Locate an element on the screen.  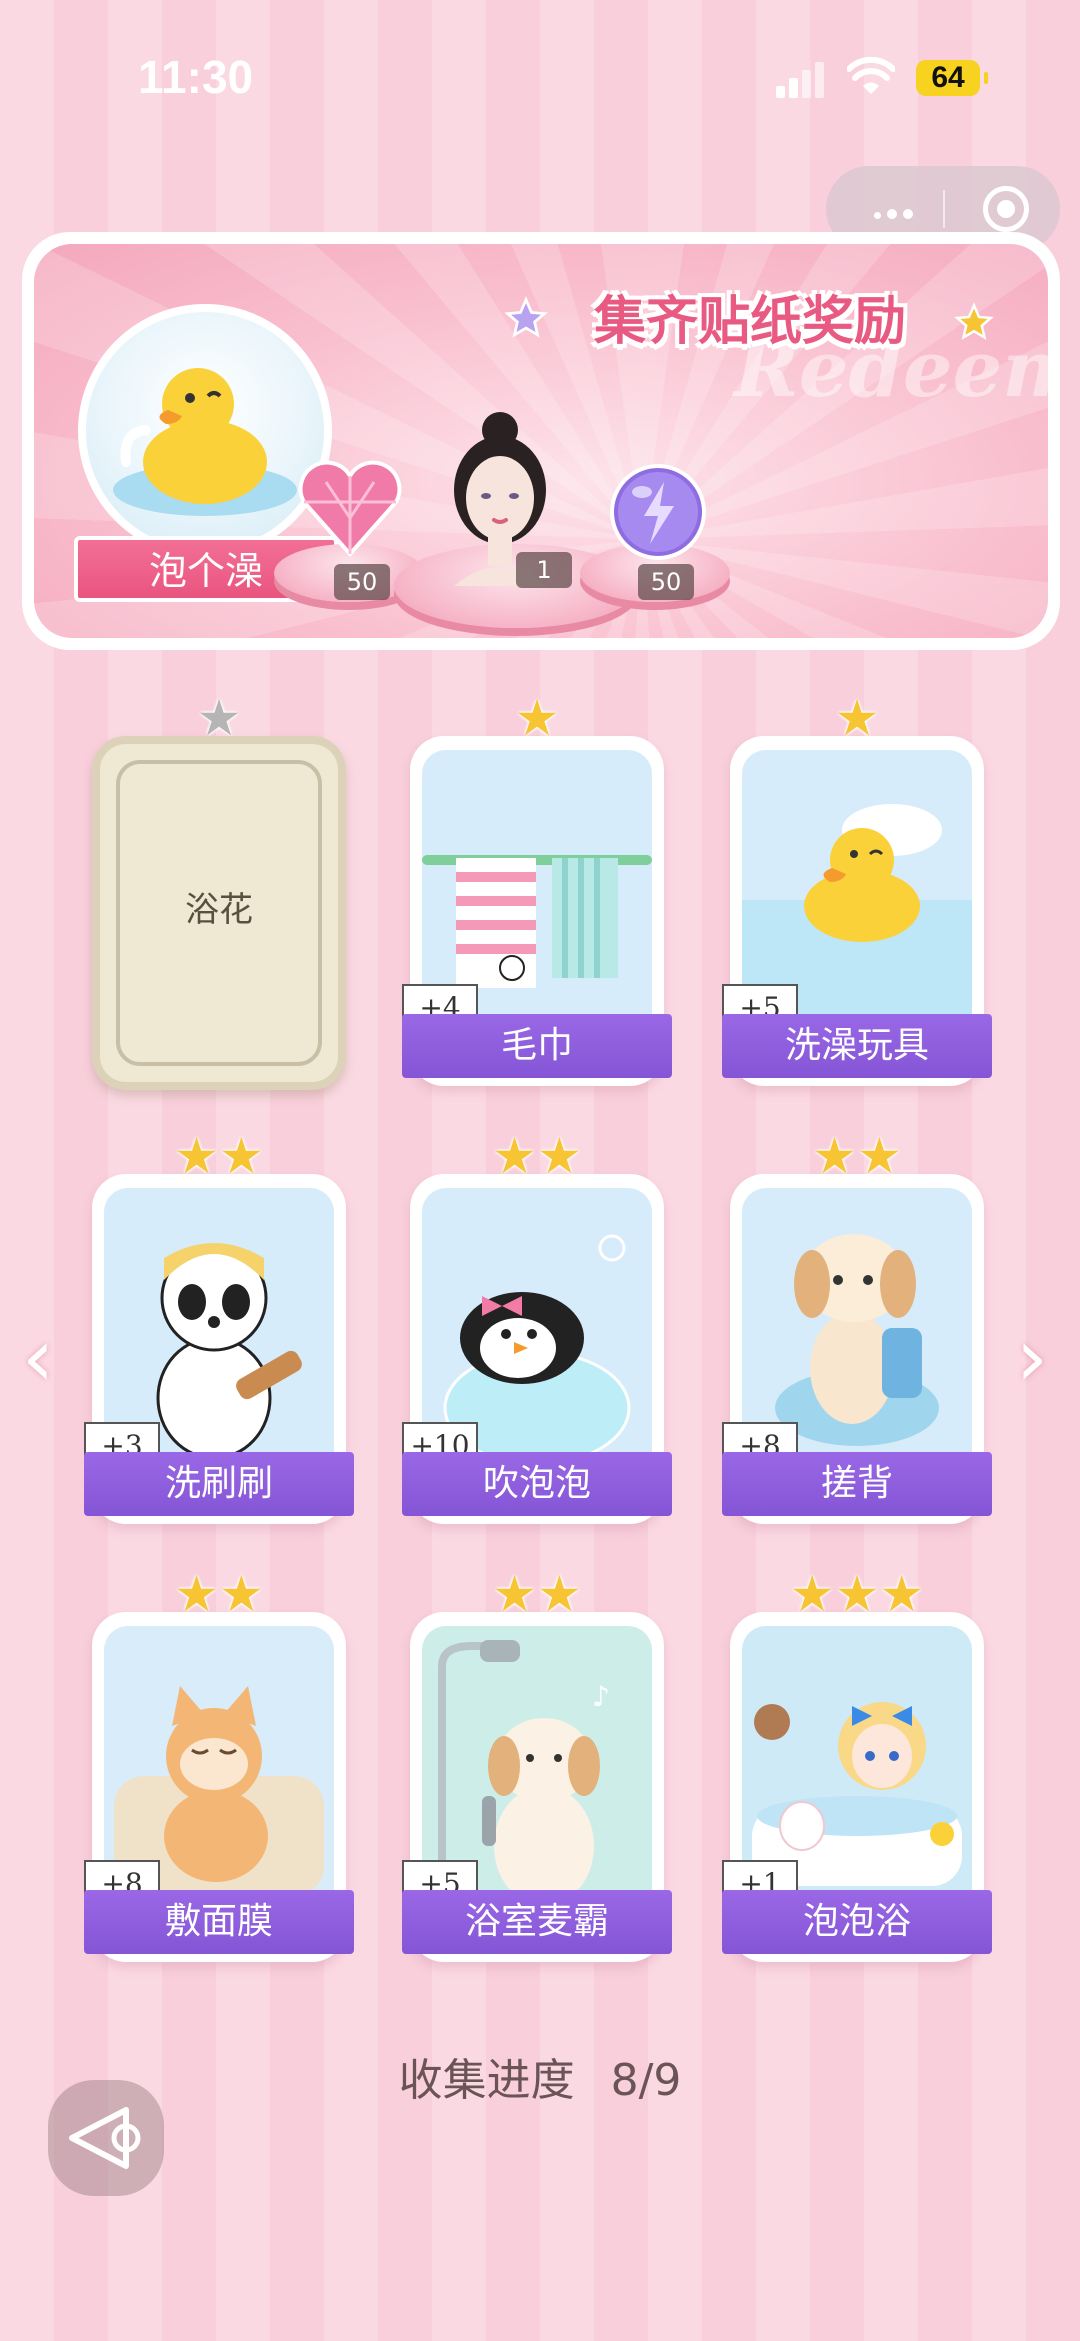
card-name: 浴花 is located at coordinates (219, 910).